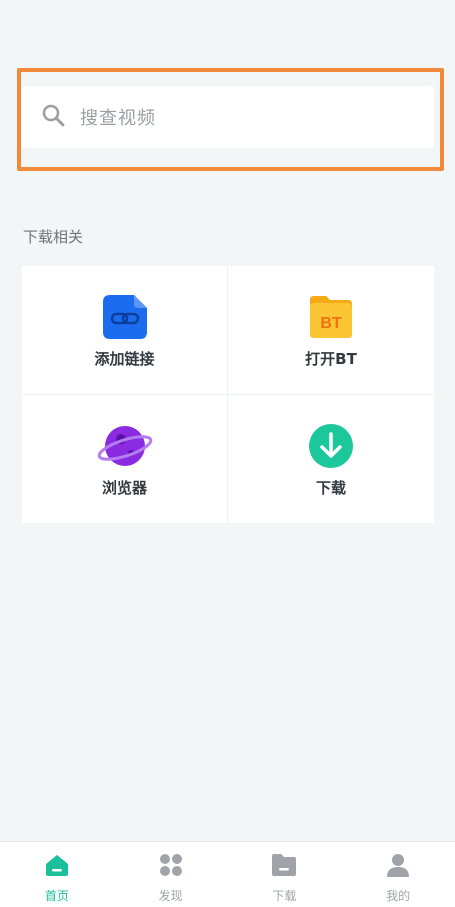 This screenshot has height=907, width=455. What do you see at coordinates (56, 896) in the screenshot?
I see `tab-home-label: 首页` at bounding box center [56, 896].